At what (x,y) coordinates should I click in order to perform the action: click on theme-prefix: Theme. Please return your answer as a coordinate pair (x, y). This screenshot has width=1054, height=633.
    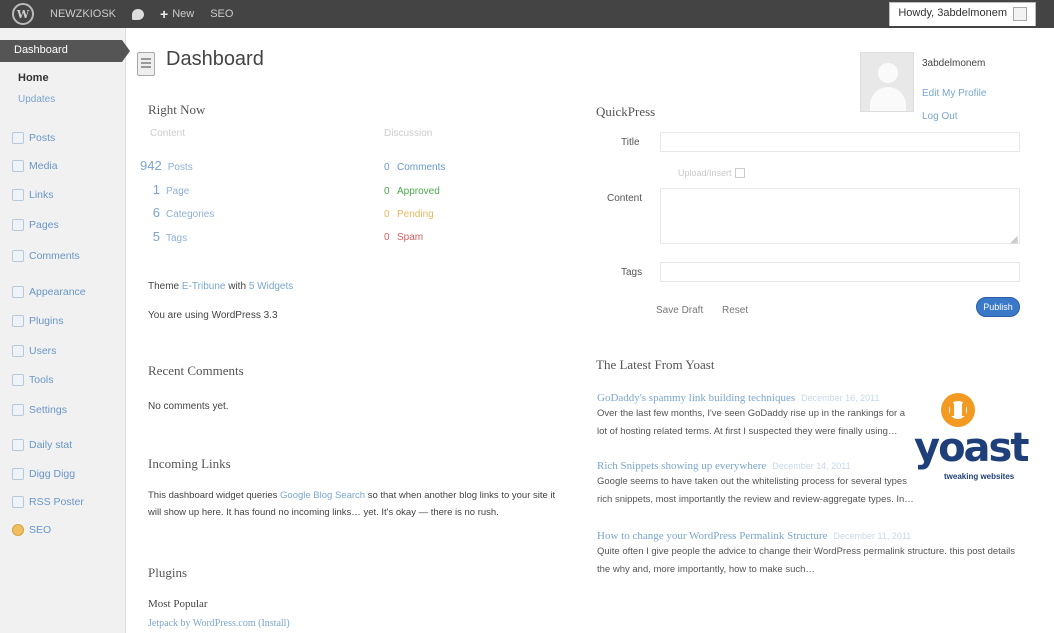
    Looking at the image, I should click on (164, 286).